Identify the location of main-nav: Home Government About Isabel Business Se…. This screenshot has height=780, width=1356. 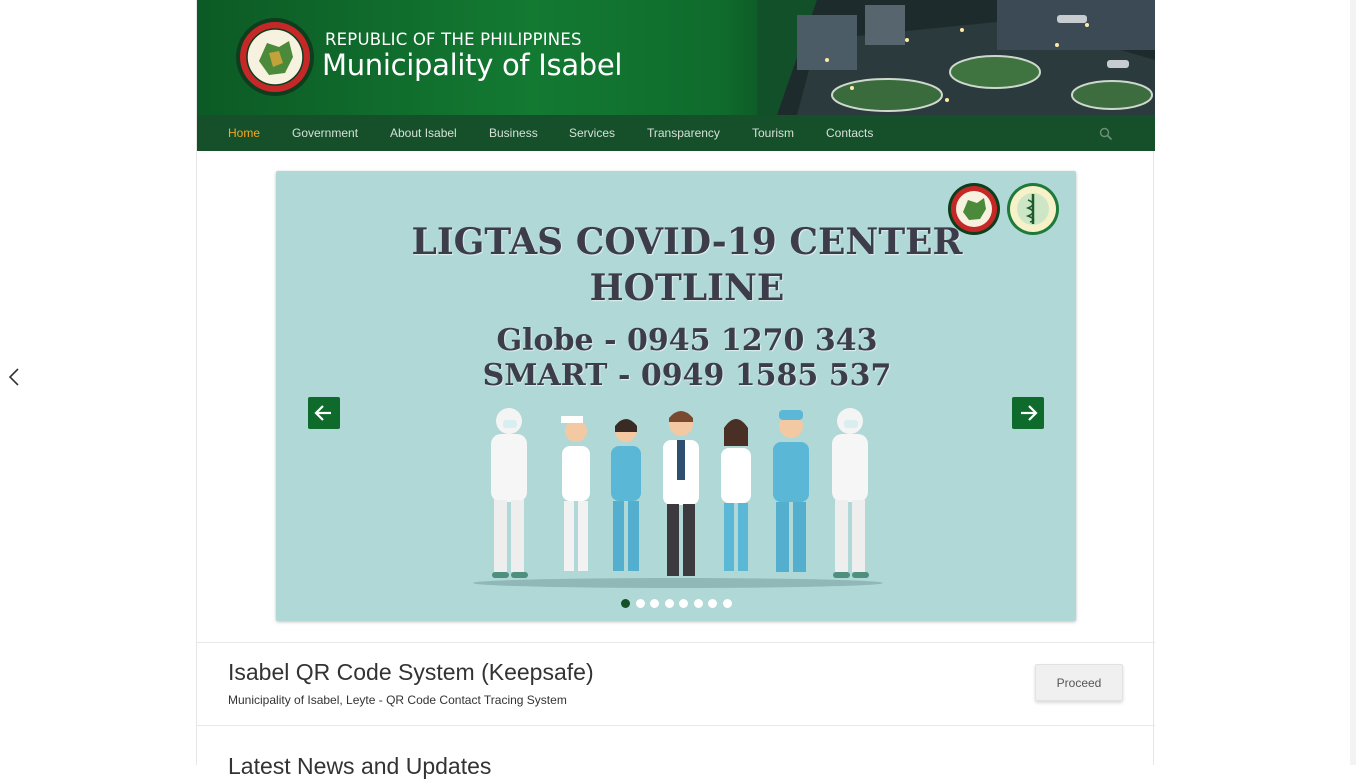
(676, 133).